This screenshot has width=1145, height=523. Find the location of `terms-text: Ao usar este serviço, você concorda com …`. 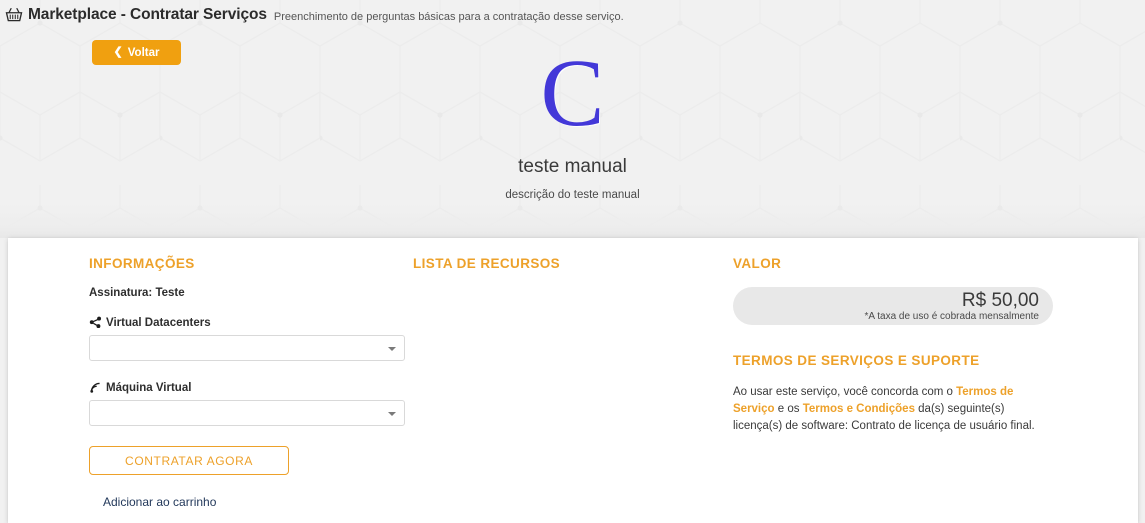

terms-text: Ao usar este serviço, você concorda com … is located at coordinates (892, 409).